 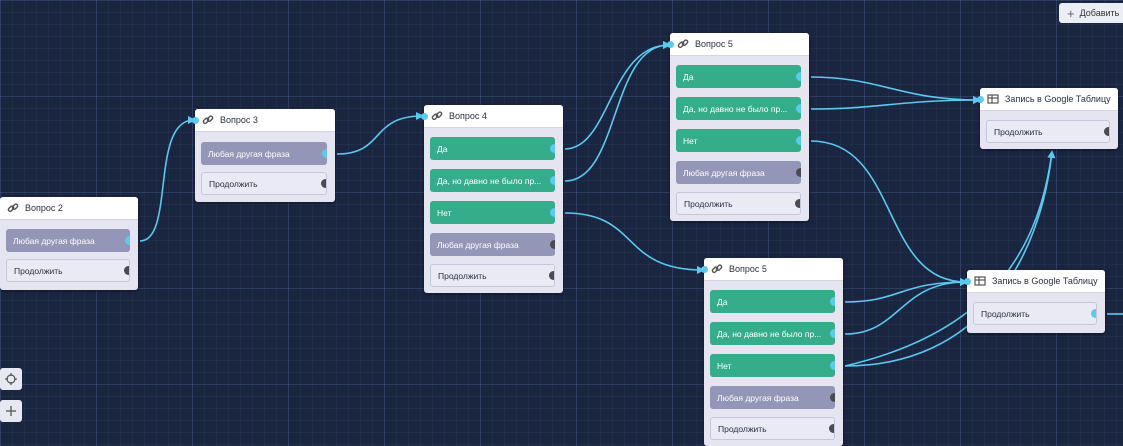 What do you see at coordinates (906, 290) in the screenshot?
I see `edge-q5b-da-gs2` at bounding box center [906, 290].